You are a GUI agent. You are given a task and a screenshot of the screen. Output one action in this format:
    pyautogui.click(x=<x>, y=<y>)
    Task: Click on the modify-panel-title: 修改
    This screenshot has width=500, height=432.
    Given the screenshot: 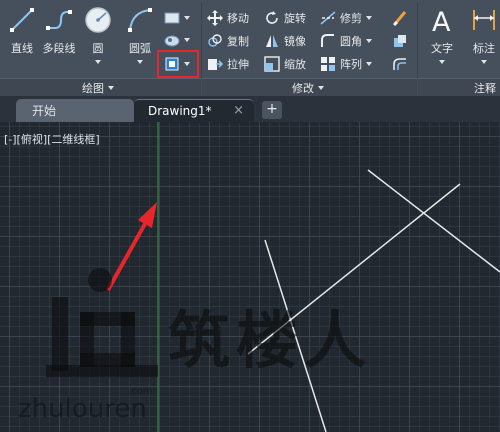 What is the action you would take?
    pyautogui.click(x=308, y=88)
    